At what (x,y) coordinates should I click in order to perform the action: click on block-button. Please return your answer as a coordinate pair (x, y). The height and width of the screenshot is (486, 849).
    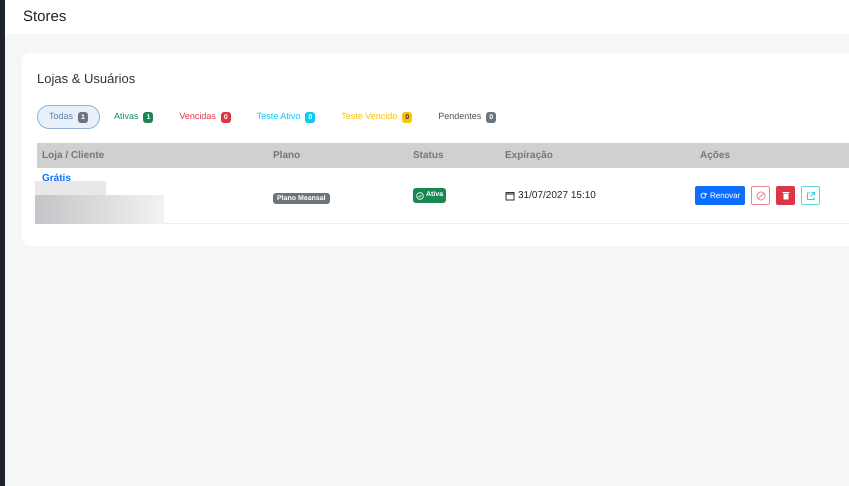
    Looking at the image, I should click on (760, 195).